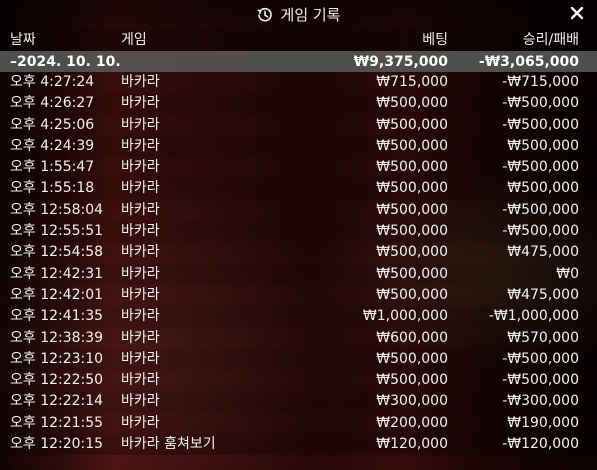 The image size is (597, 470). What do you see at coordinates (265, 15) in the screenshot?
I see `history-icon` at bounding box center [265, 15].